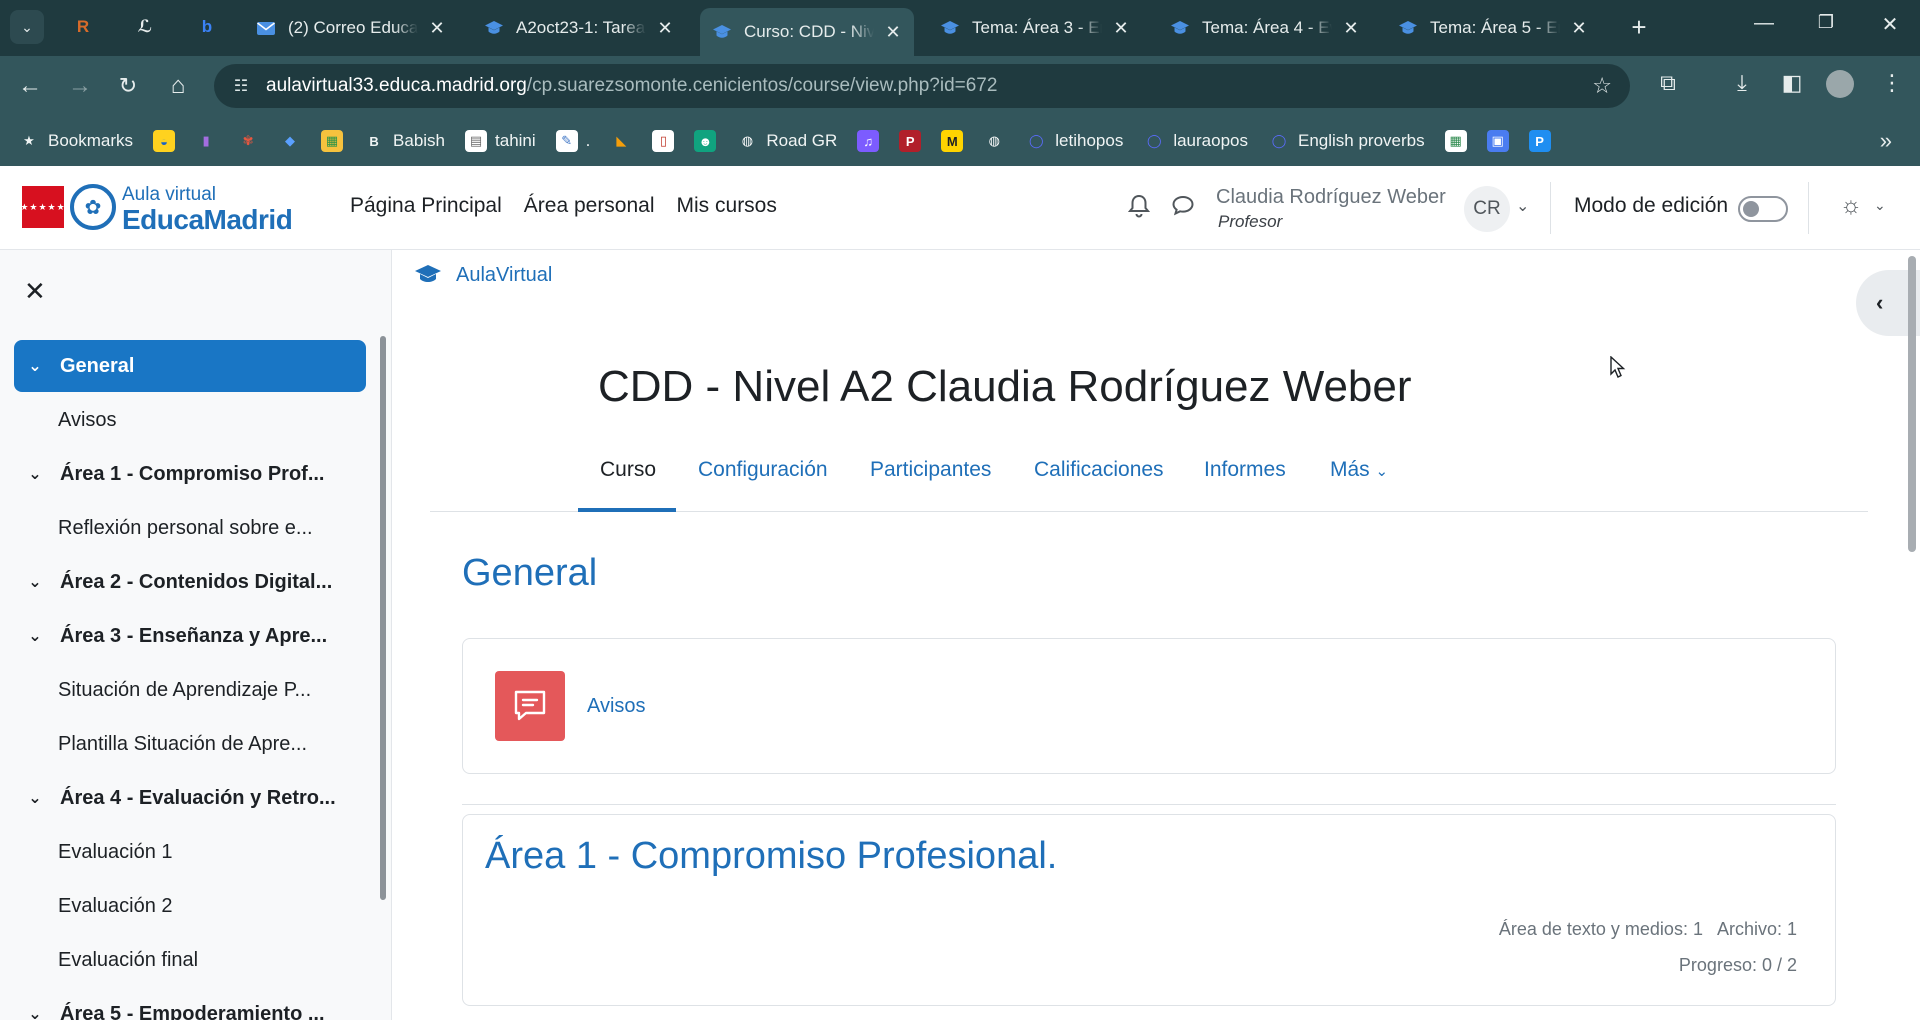  Describe the element at coordinates (1497, 141) in the screenshot. I see `bookmark-icon-22: ▣` at that location.